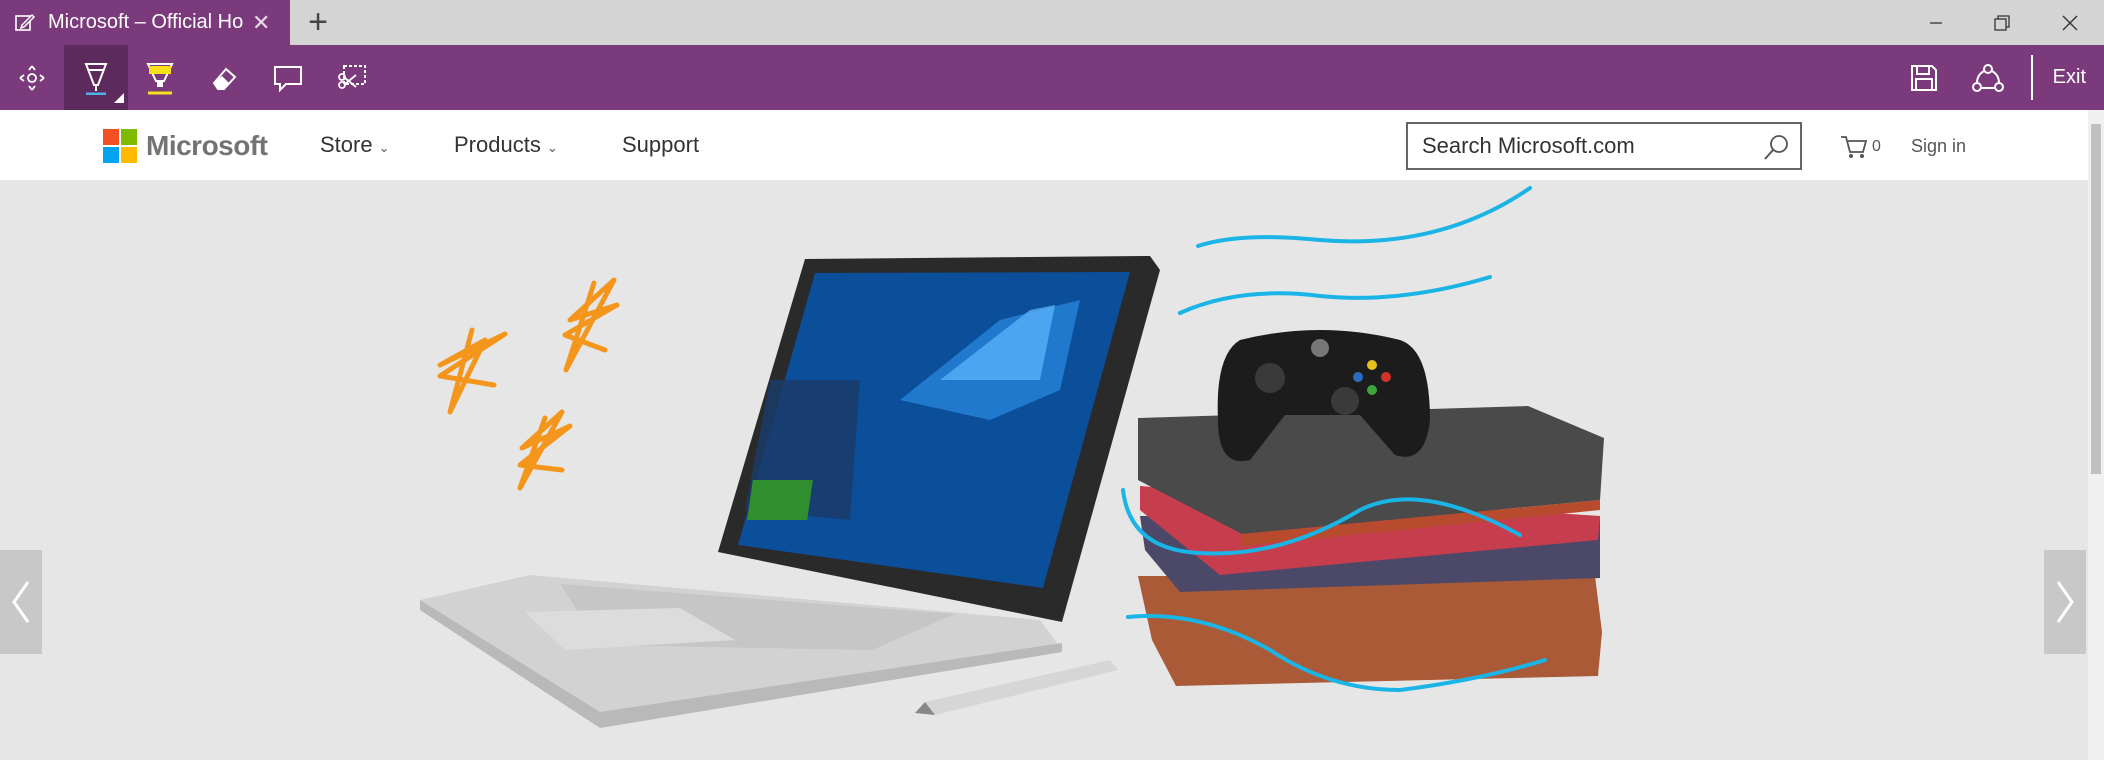 The height and width of the screenshot is (760, 2104). I want to click on pan-icon, so click(32, 77).